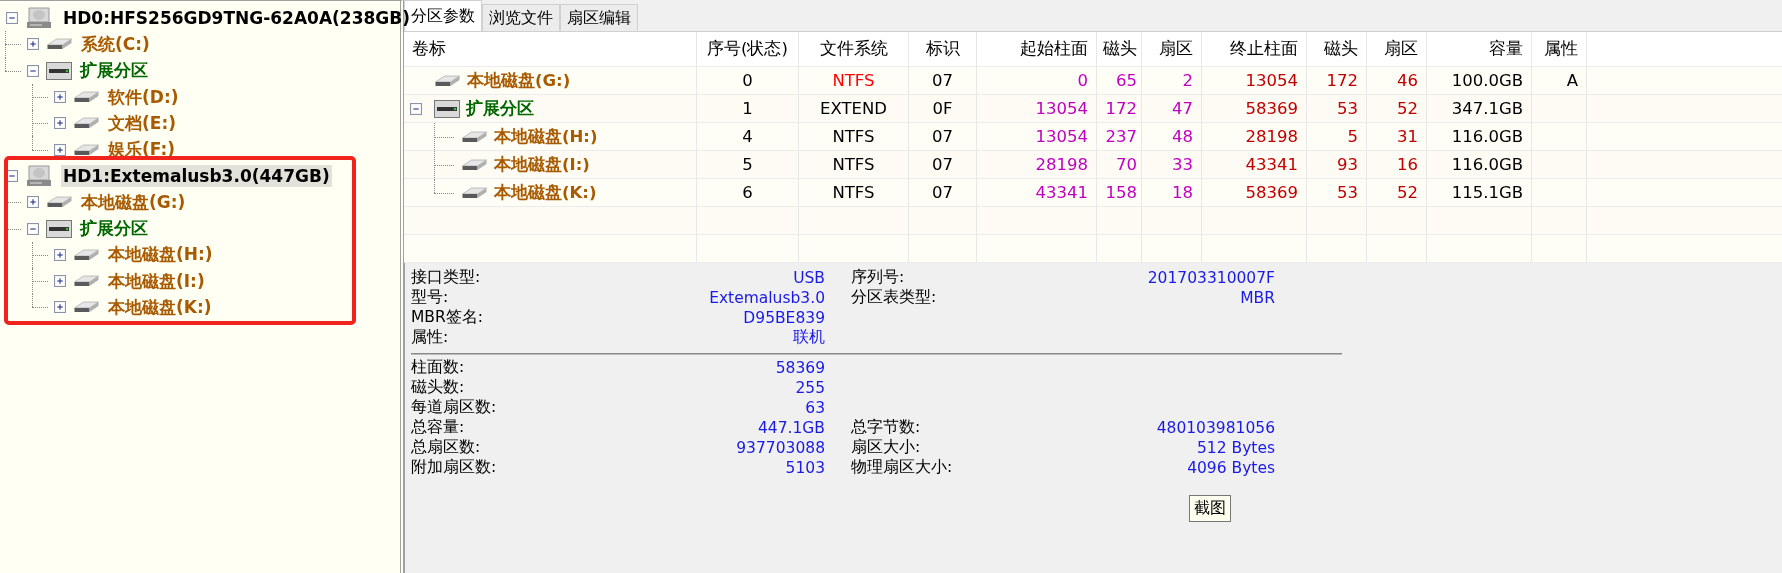 This screenshot has width=1782, height=573. I want to click on screenshot-button: 截图, so click(1210, 508).